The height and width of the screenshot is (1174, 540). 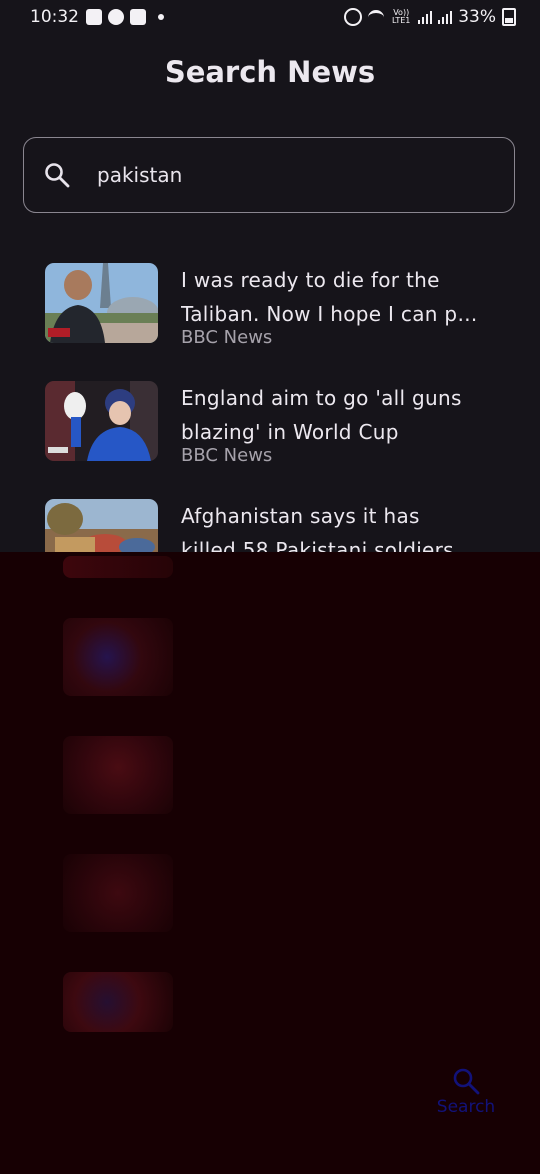 What do you see at coordinates (94, 17) in the screenshot?
I see `gallery-icon` at bounding box center [94, 17].